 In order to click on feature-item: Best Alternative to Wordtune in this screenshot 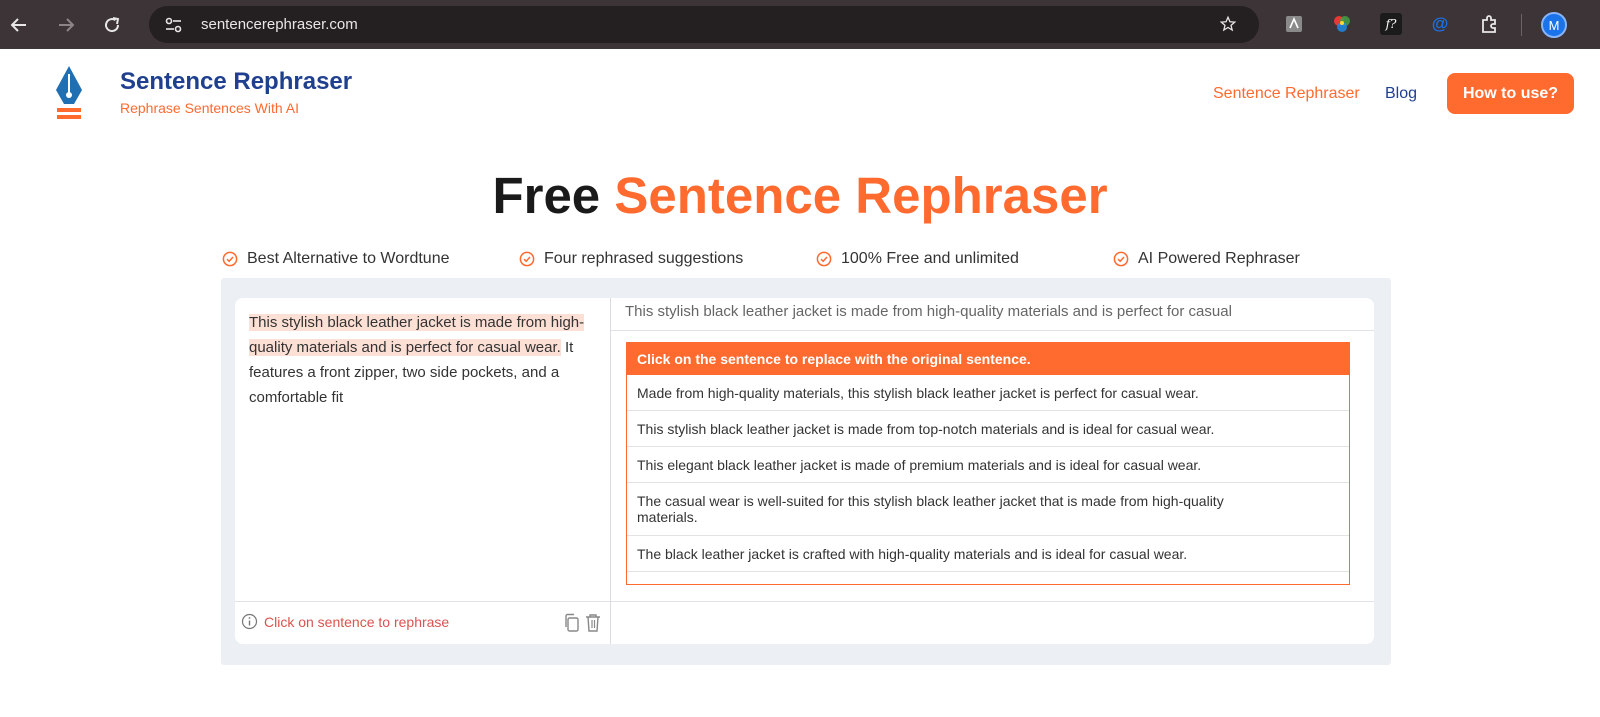, I will do `click(335, 259)`.